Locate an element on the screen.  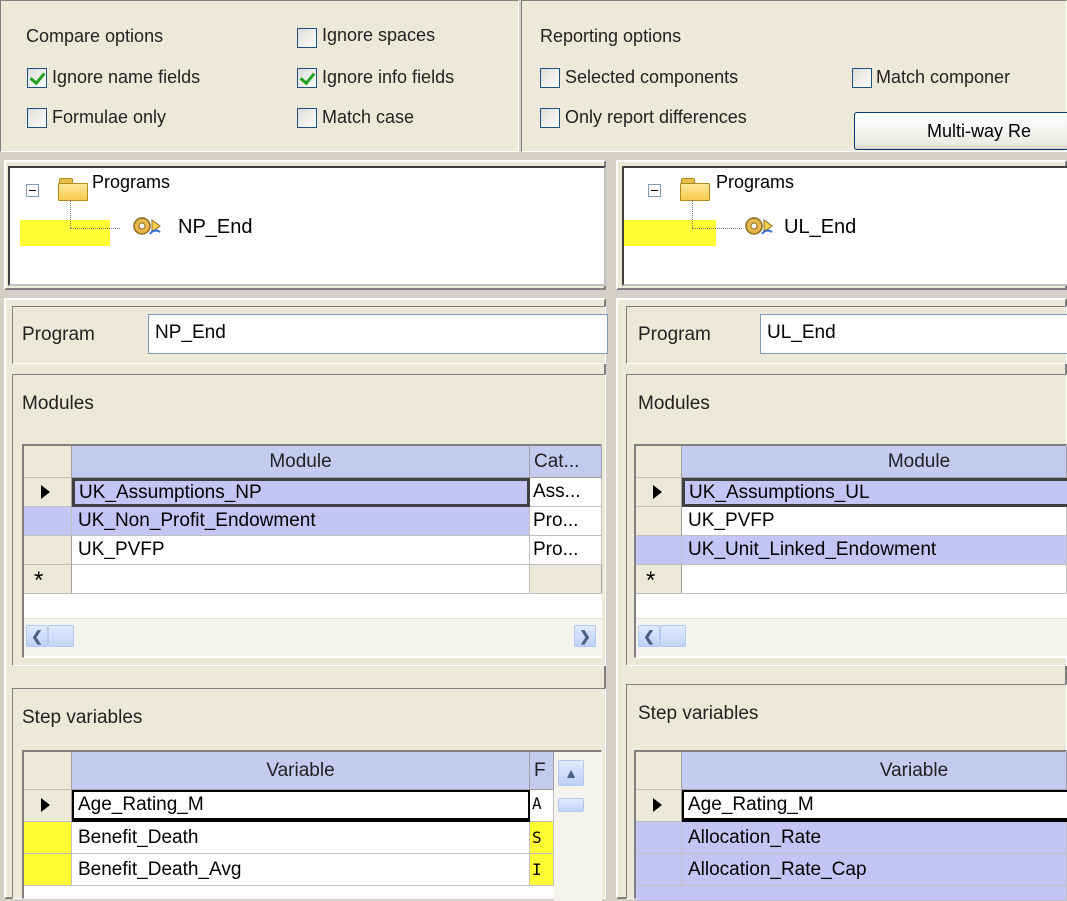
table-row: Benefit_Death_Avg is located at coordinates (301, 870).